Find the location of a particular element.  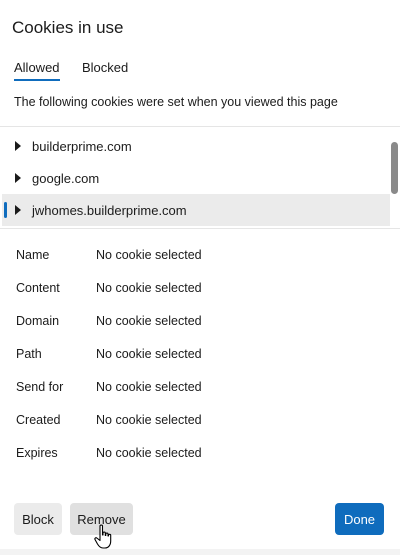

tab-allowed: Allowed is located at coordinates (37, 70).